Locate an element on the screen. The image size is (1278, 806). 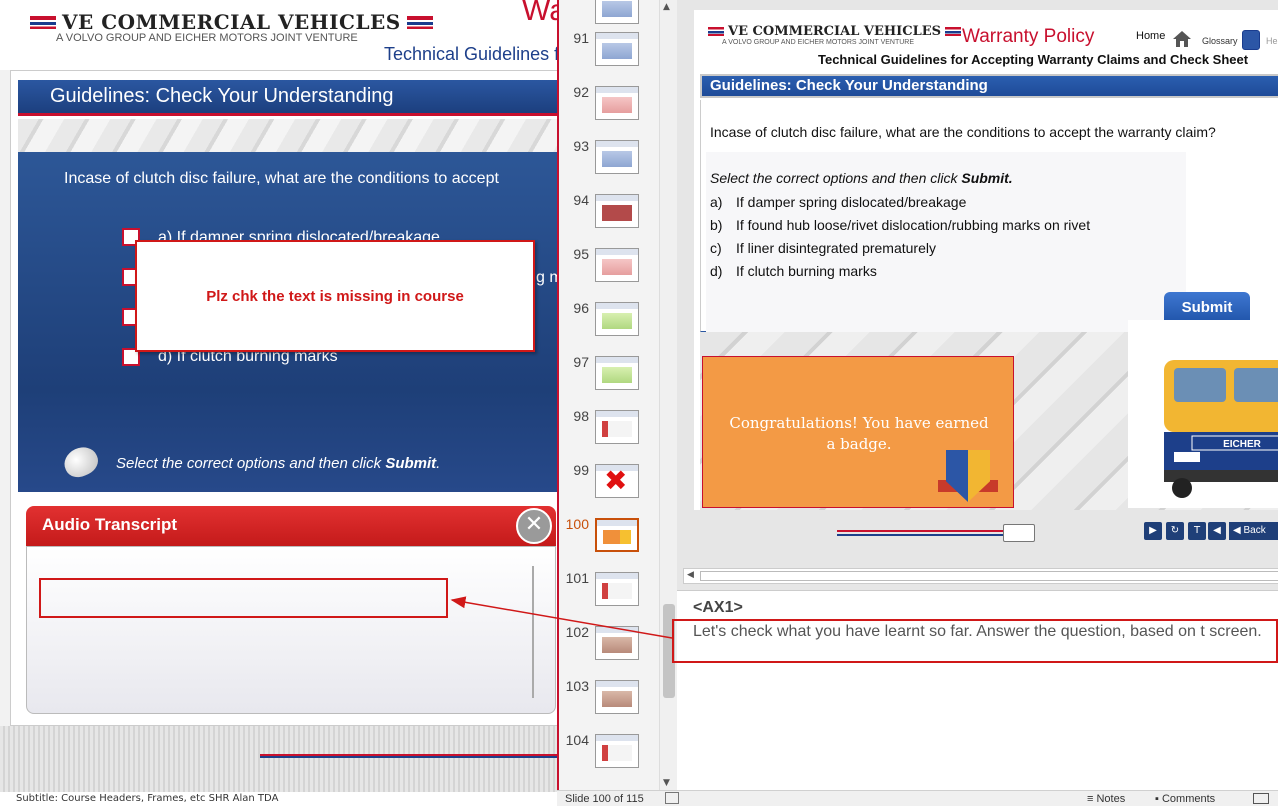
slide-number: 93 is located at coordinates (581, 146).